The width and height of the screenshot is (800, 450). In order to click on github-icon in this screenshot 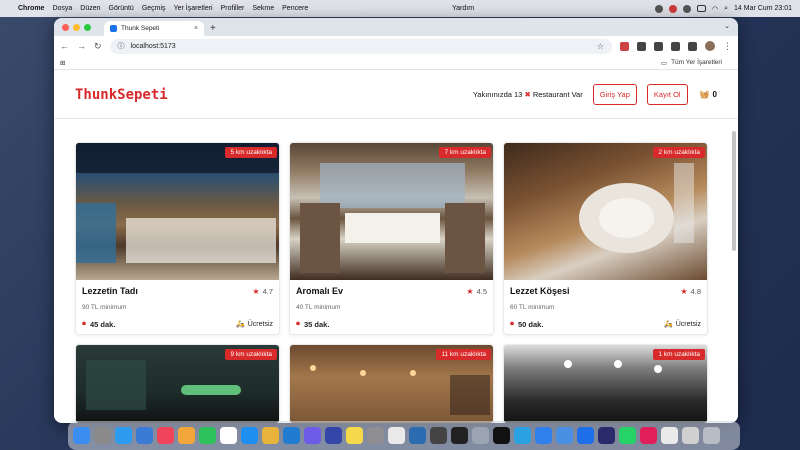, I will do `click(459, 435)`.